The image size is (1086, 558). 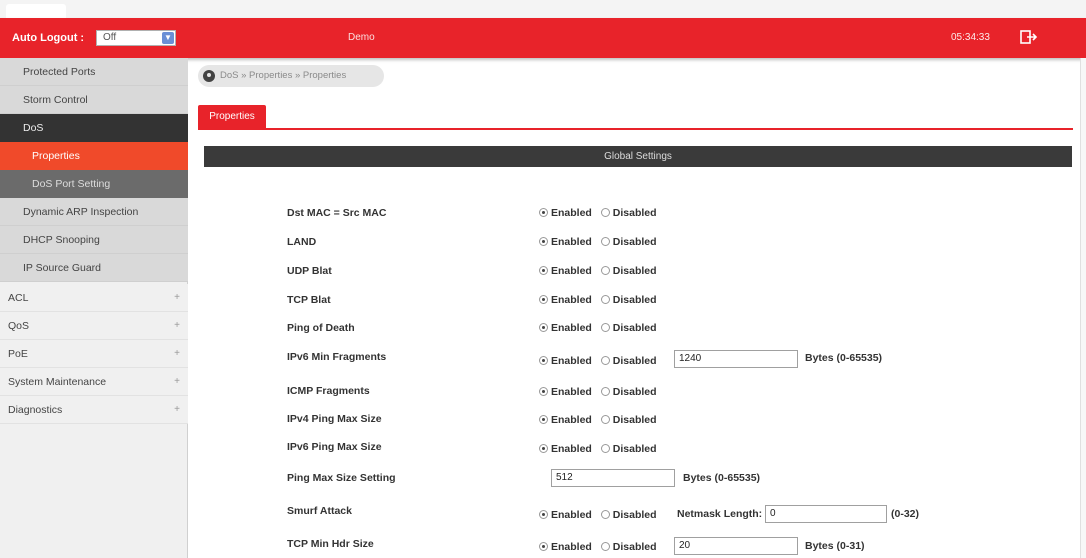 I want to click on logout-icon, so click(x=1029, y=37).